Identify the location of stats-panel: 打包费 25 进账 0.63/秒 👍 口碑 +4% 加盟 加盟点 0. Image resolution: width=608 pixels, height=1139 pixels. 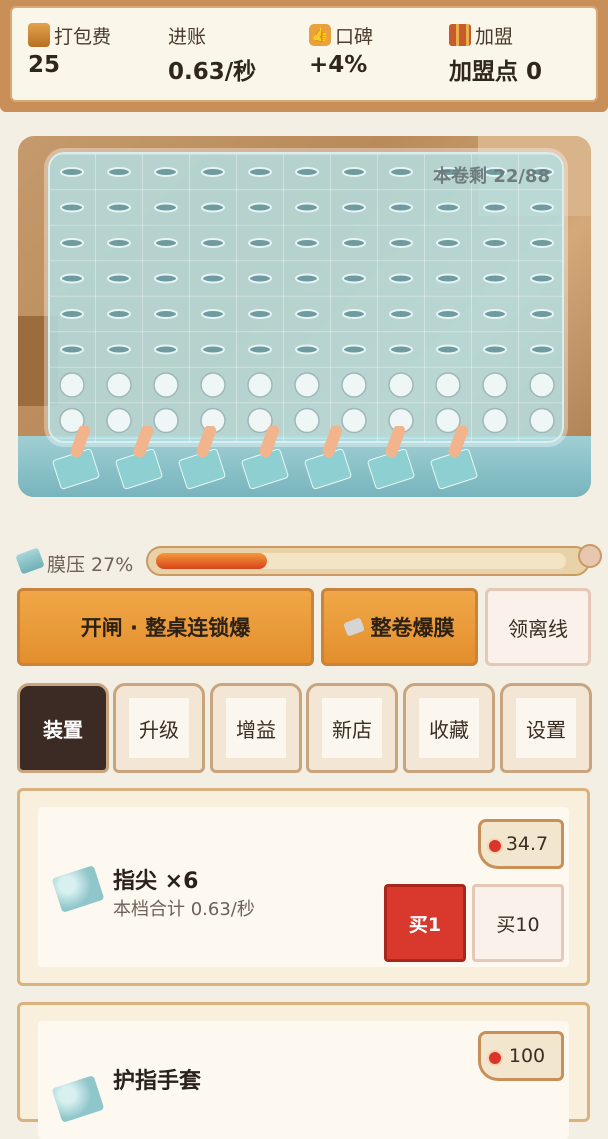
(304, 54).